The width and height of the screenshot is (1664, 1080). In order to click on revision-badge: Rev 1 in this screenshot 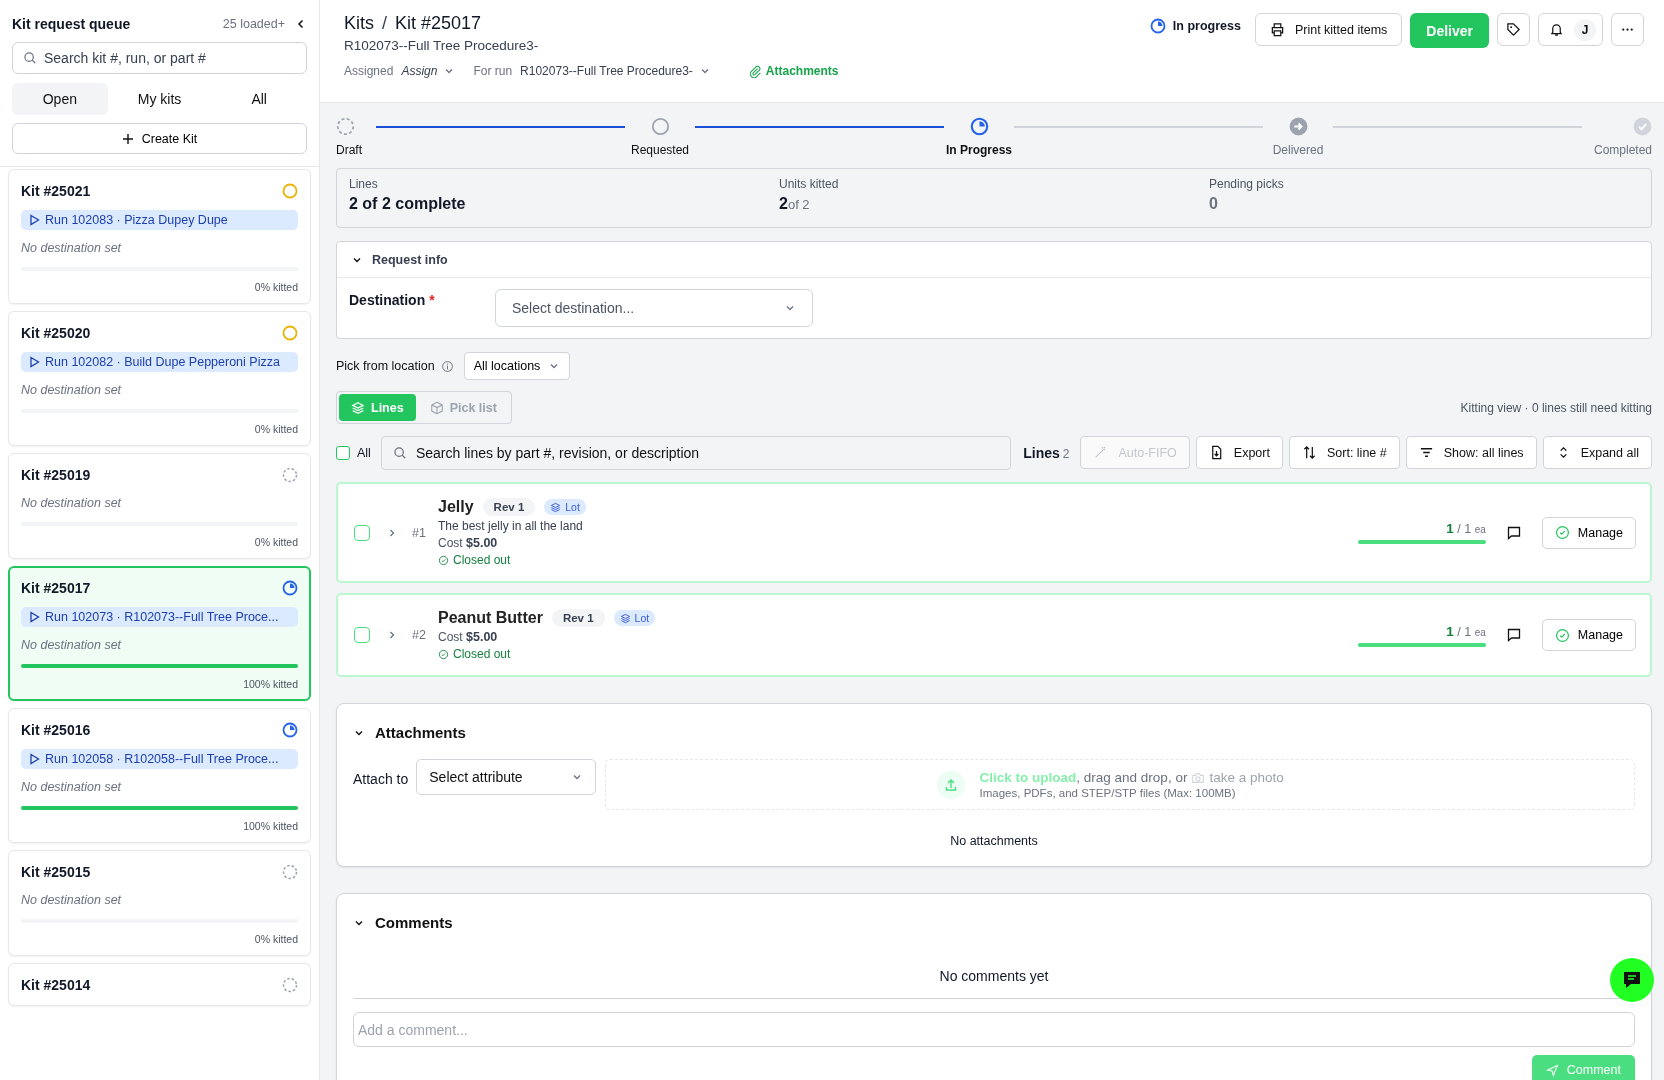, I will do `click(578, 618)`.